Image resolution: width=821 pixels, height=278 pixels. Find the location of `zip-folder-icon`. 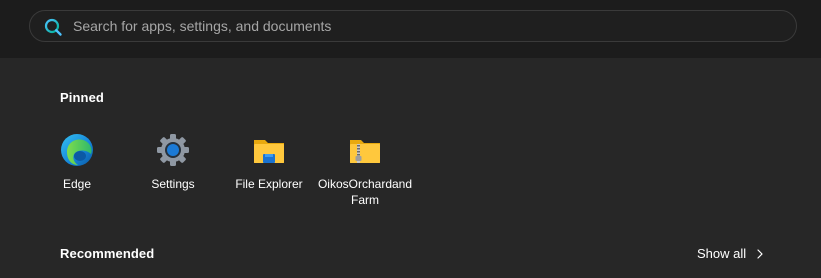

zip-folder-icon is located at coordinates (365, 150).